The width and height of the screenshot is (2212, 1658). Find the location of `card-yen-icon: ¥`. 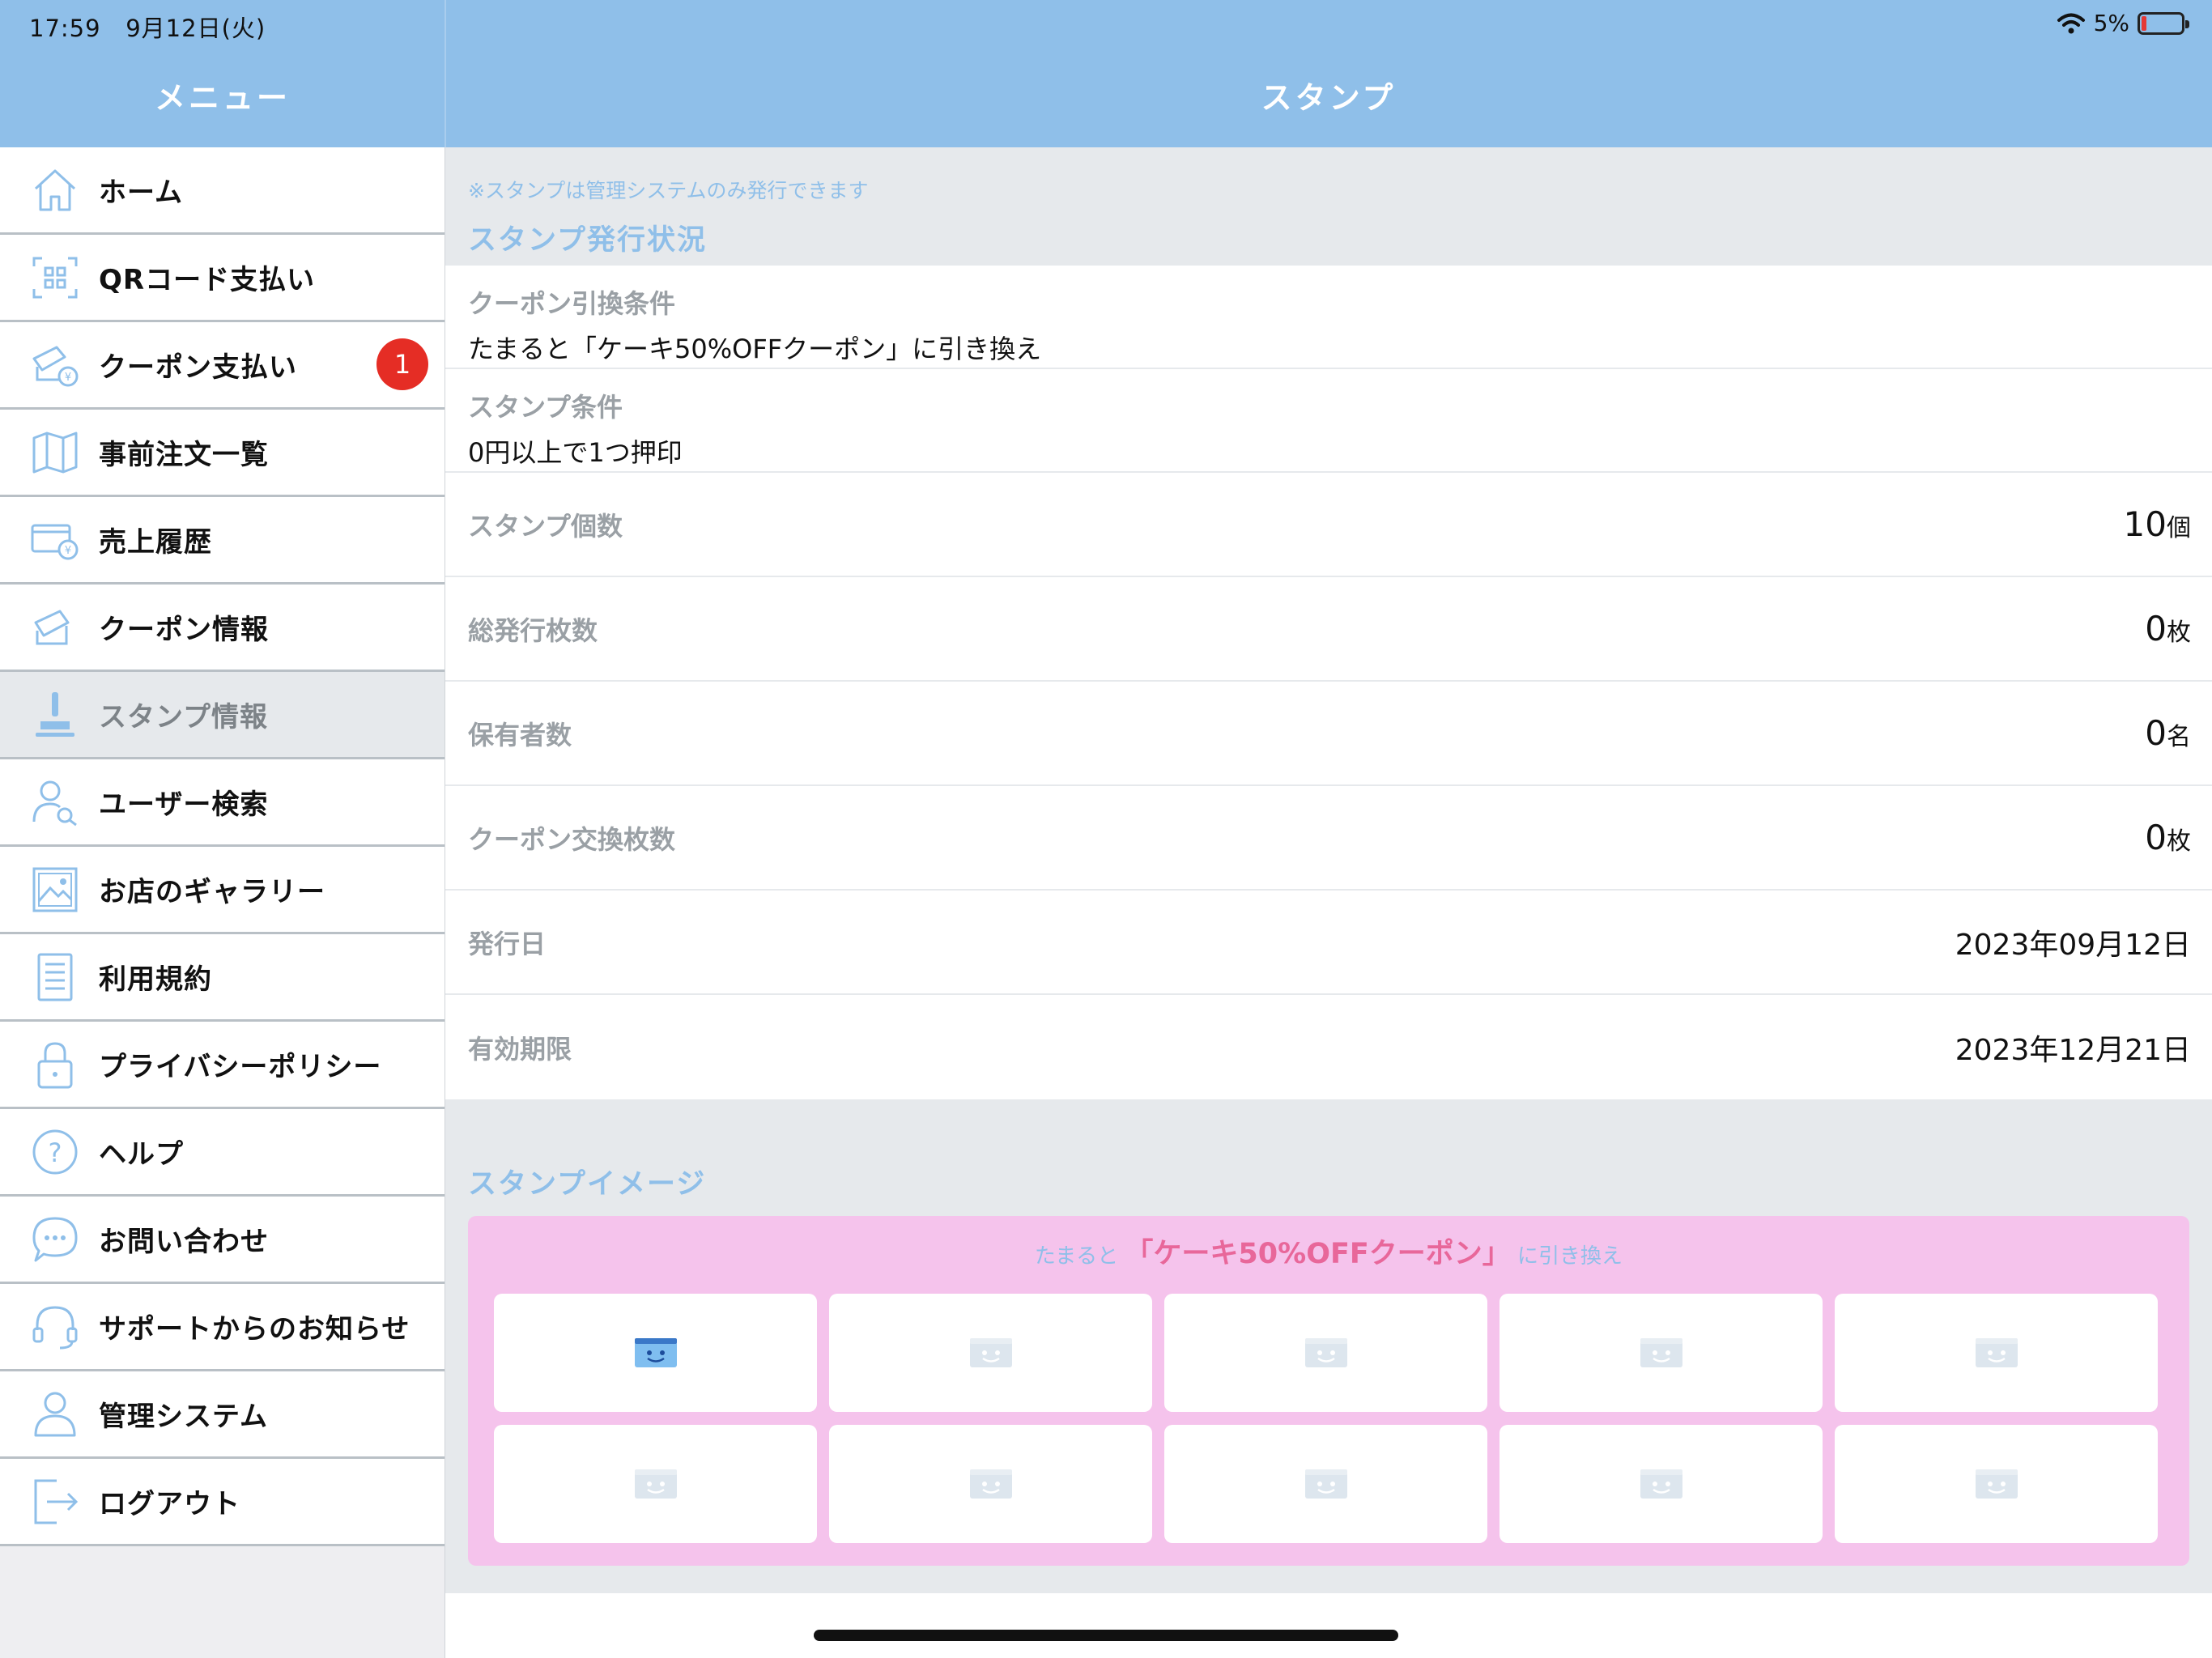

card-yen-icon: ¥ is located at coordinates (55, 540).